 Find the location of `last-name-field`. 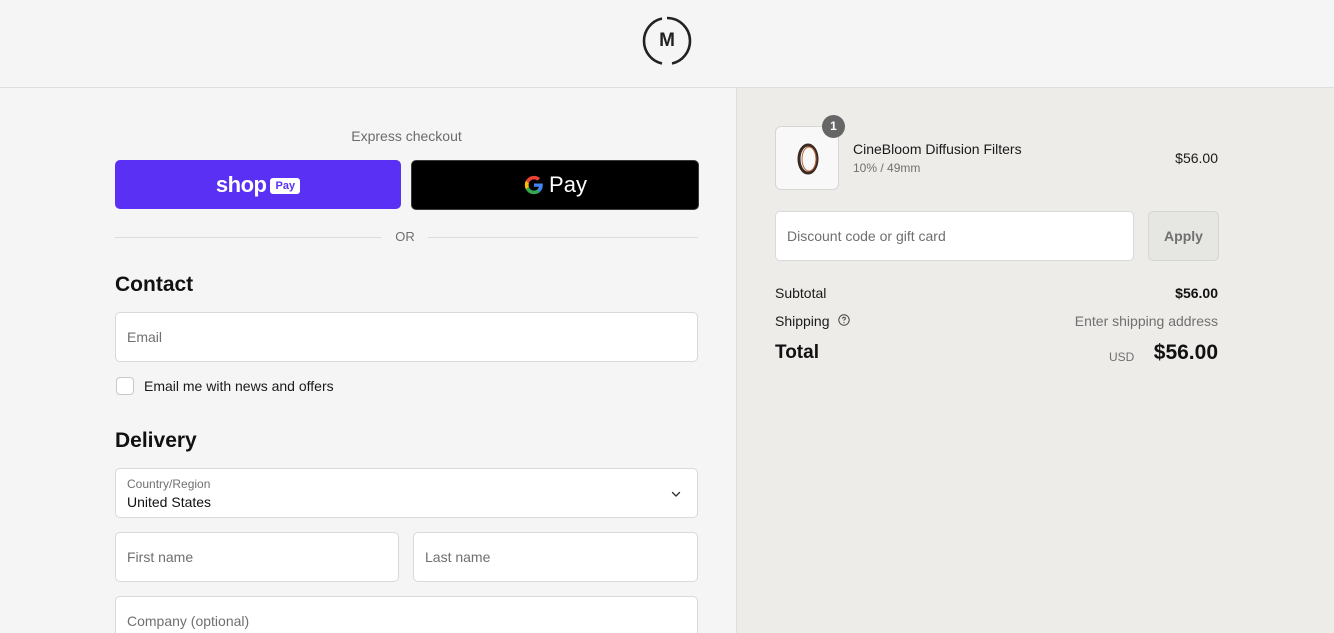

last-name-field is located at coordinates (555, 557).